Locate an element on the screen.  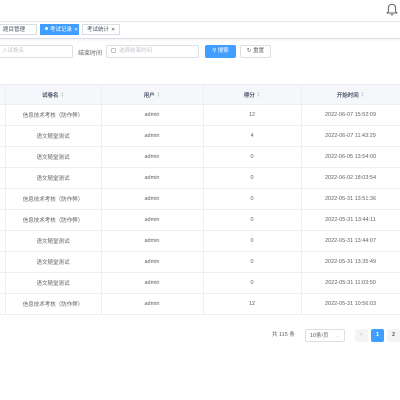
reset-button: ↻ 重置 is located at coordinates (255, 51).